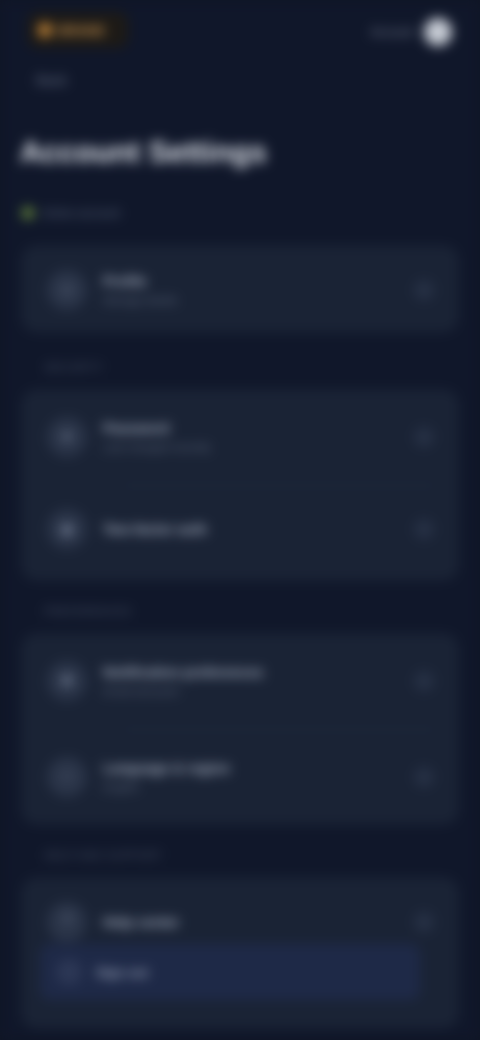 The image size is (480, 1040). What do you see at coordinates (143, 152) in the screenshot?
I see `page-title: Account Settings` at bounding box center [143, 152].